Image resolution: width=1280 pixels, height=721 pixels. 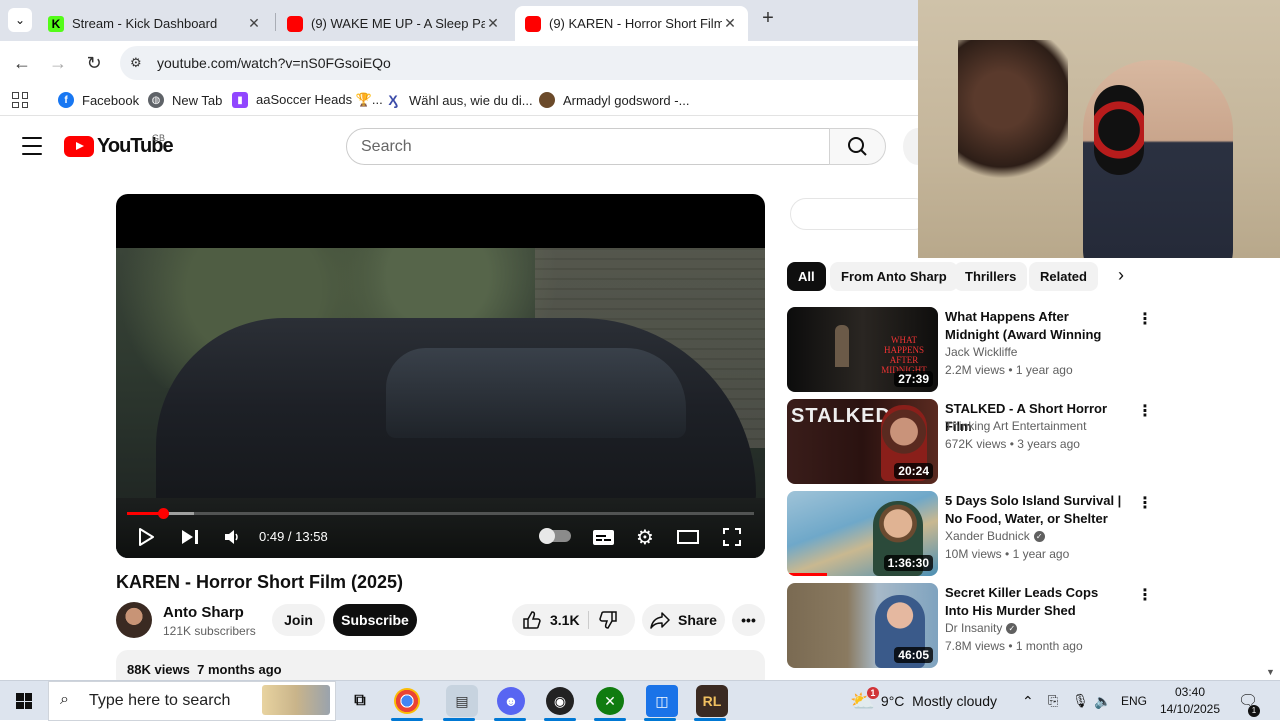 I want to click on discord-icon: ☻, so click(x=511, y=701).